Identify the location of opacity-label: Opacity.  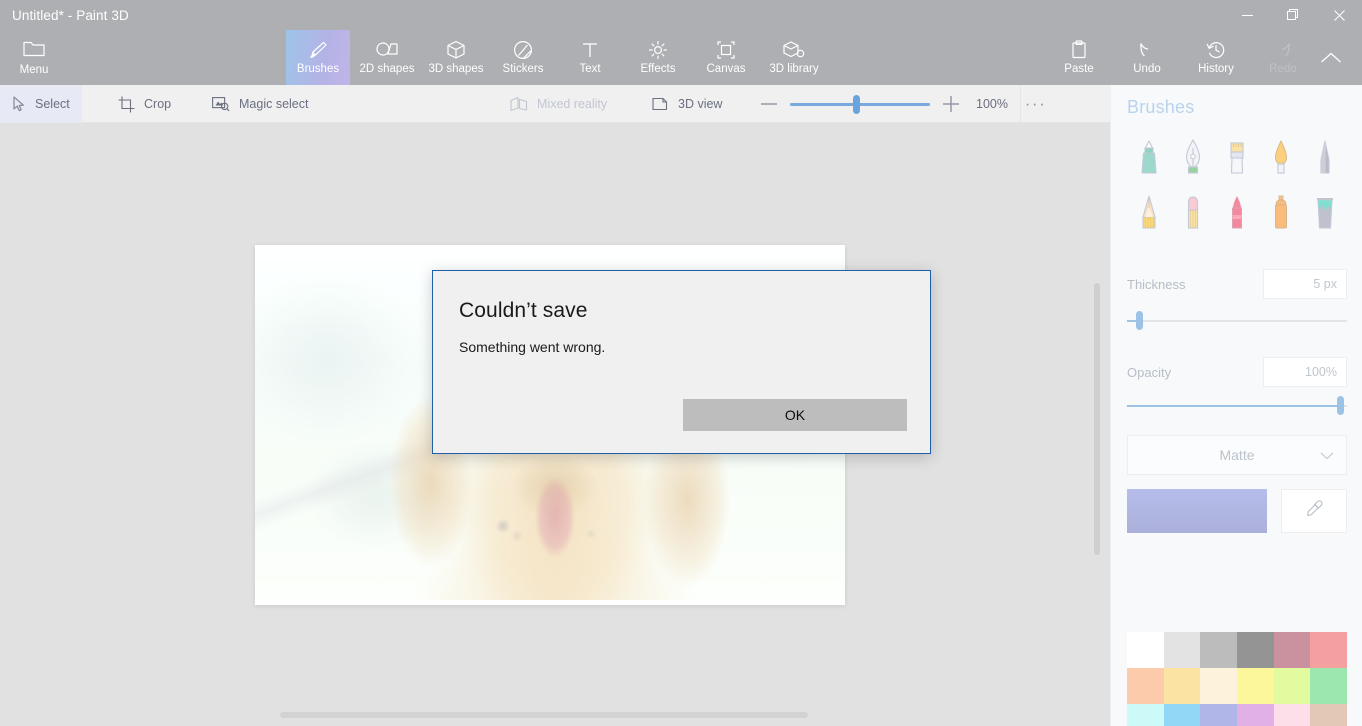
(1149, 372).